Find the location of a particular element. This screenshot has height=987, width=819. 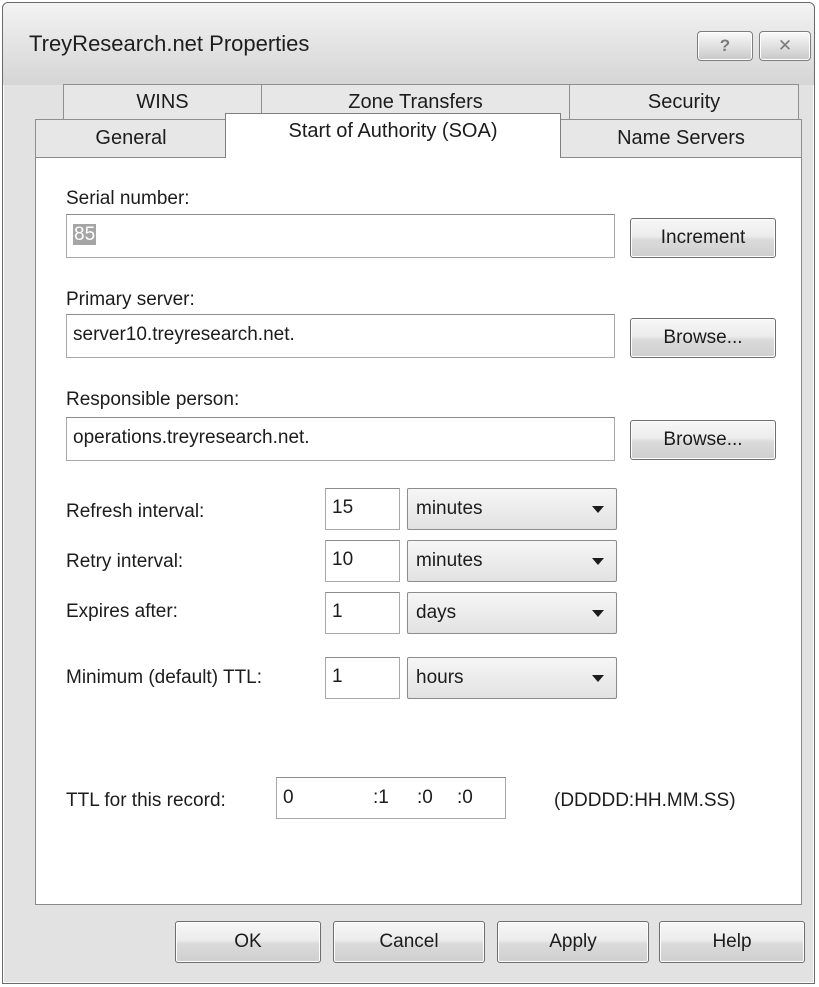

refresh-interval-field: 15 is located at coordinates (362, 509).